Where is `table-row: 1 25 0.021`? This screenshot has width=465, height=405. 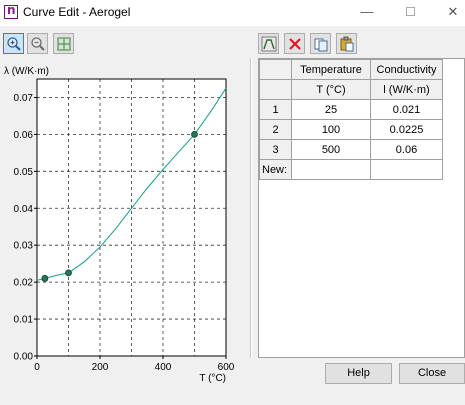
table-row: 1 25 0.021 is located at coordinates (351, 109).